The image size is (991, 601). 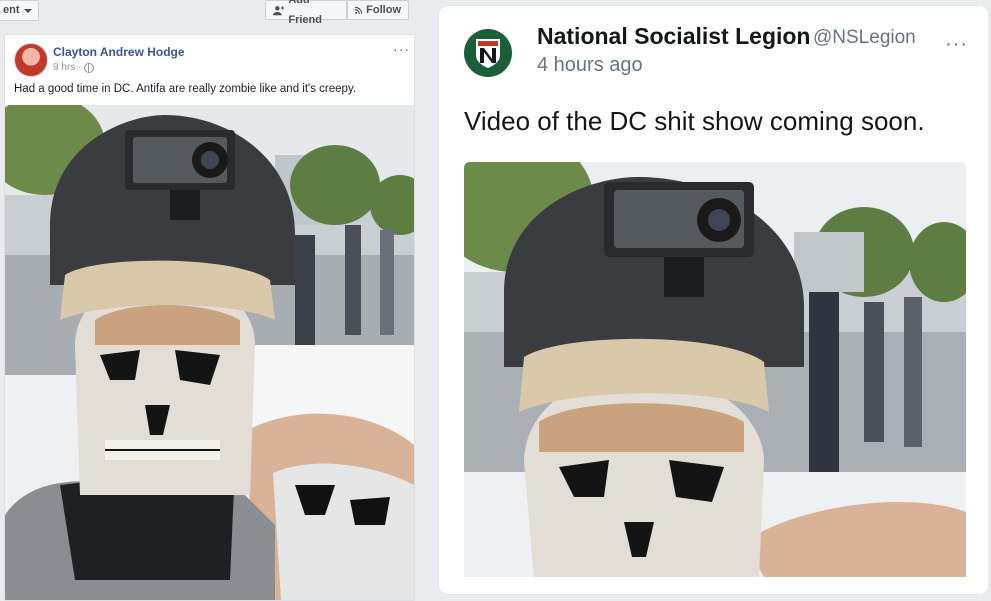 What do you see at coordinates (673, 36) in the screenshot?
I see `tweet-display-name: National Socialist Legion` at bounding box center [673, 36].